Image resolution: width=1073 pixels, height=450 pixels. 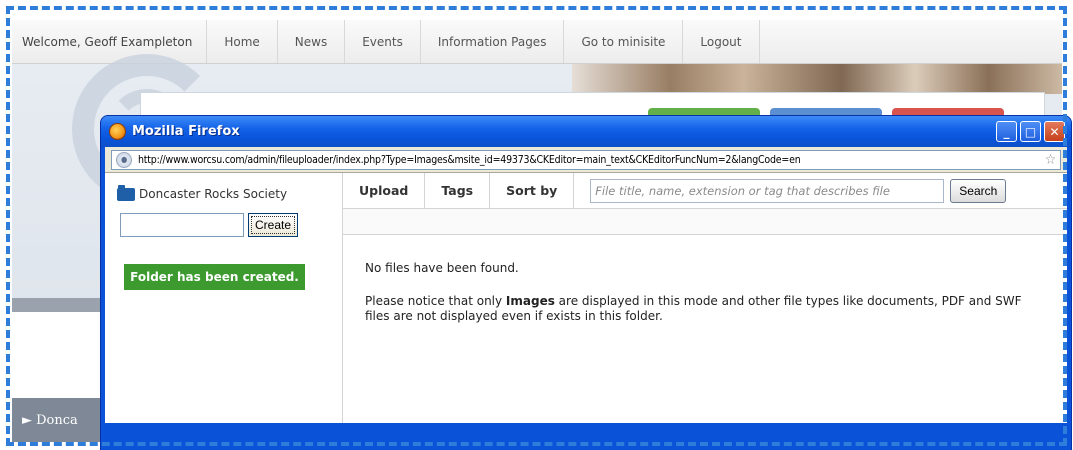 I want to click on upload-tab: Upload, so click(x=384, y=190).